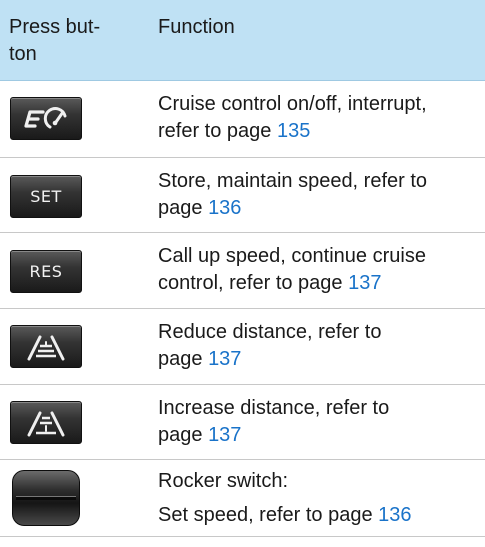 Image resolution: width=485 pixels, height=547 pixels. Describe the element at coordinates (292, 256) in the screenshot. I see `row-text-line: Call up speed, continue cruise` at that location.